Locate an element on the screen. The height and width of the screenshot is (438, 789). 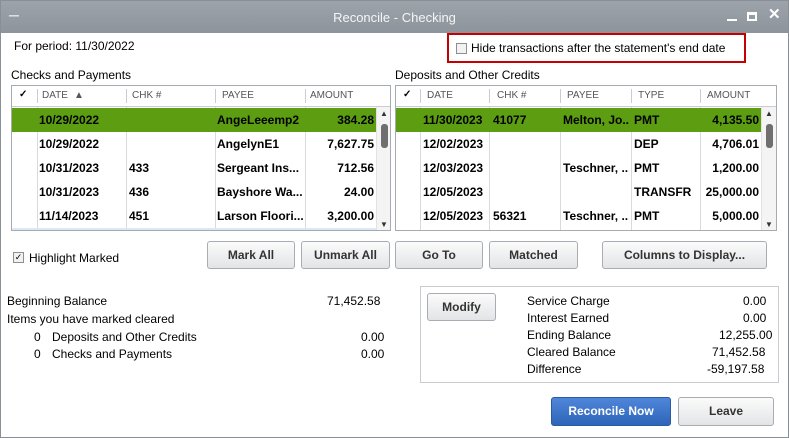
table-row: 12/03/2023 Teschner, ... PMT 1,200.00 is located at coordinates (578, 168).